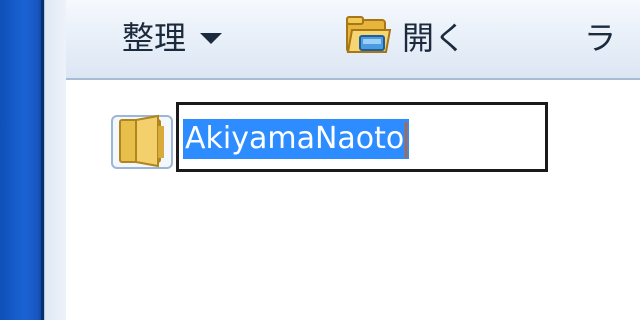  I want to click on window-left-border, so click(55, 160).